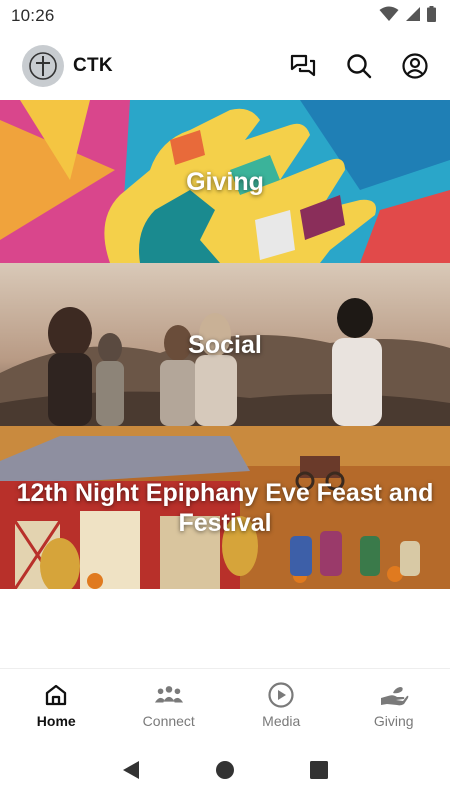 The image size is (450, 800). I want to click on tile-title: Social, so click(225, 344).